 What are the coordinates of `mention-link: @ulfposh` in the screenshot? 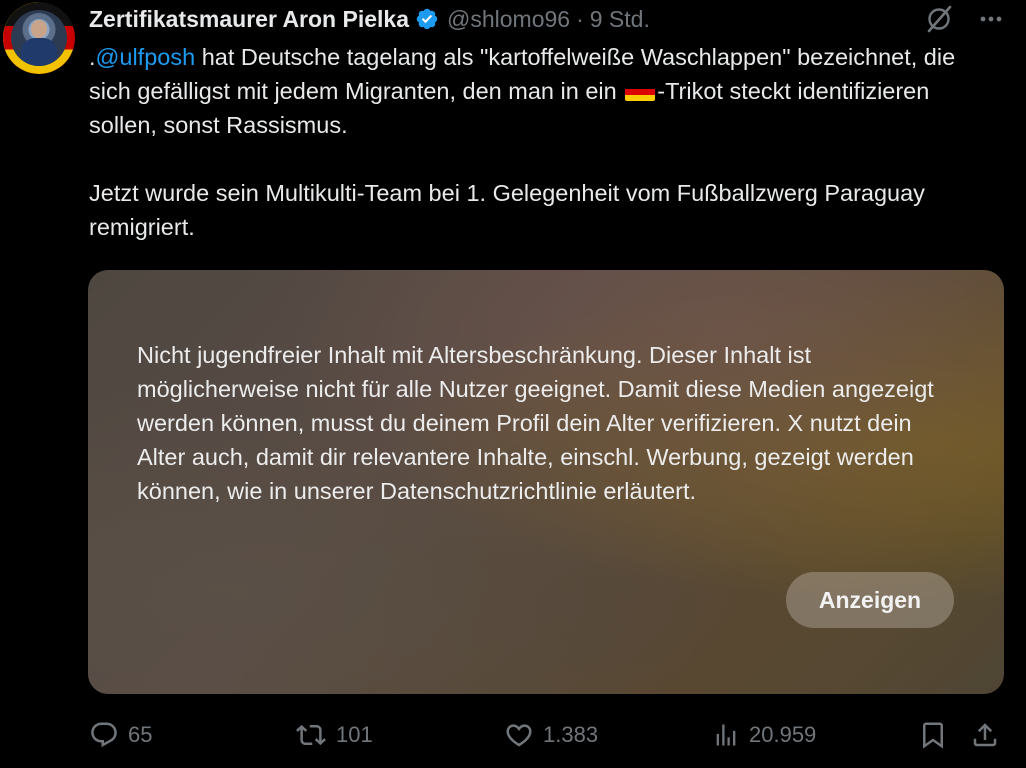 It's located at (146, 57).